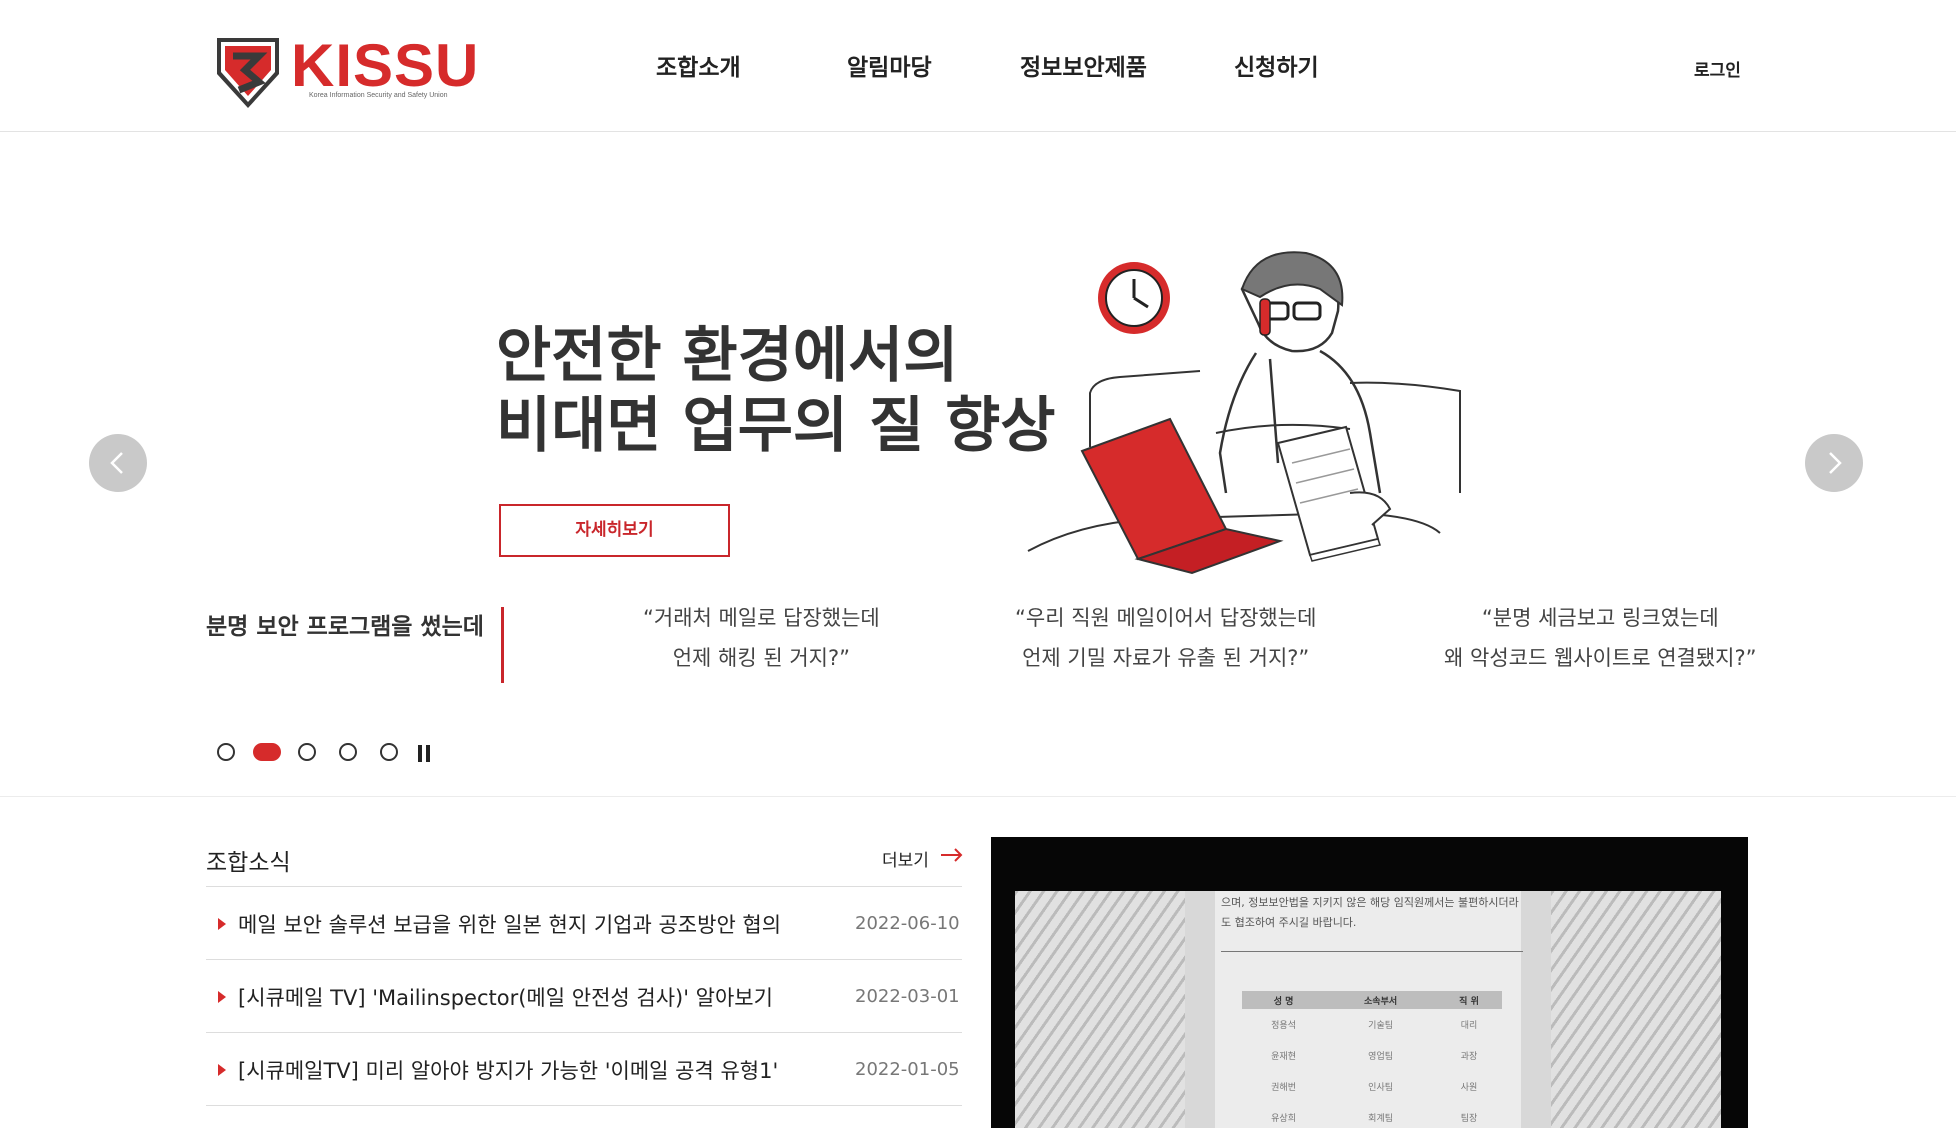 The height and width of the screenshot is (1128, 1956). Describe the element at coordinates (1469, 1026) in the screenshot. I see `table-cell: 대리` at that location.